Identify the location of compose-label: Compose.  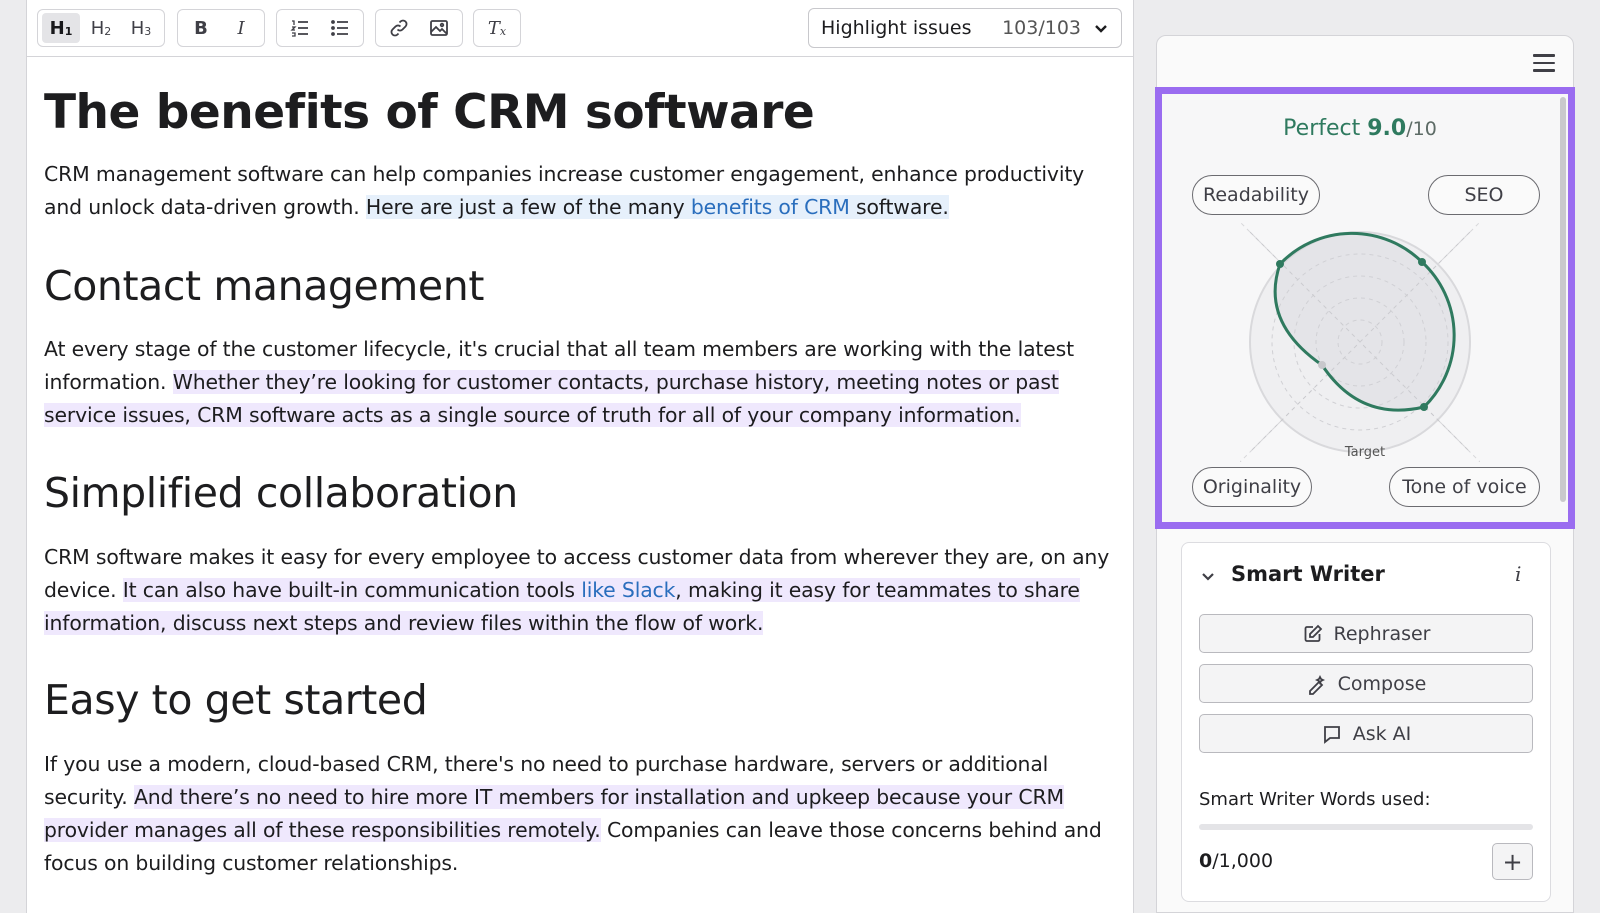
(1382, 683).